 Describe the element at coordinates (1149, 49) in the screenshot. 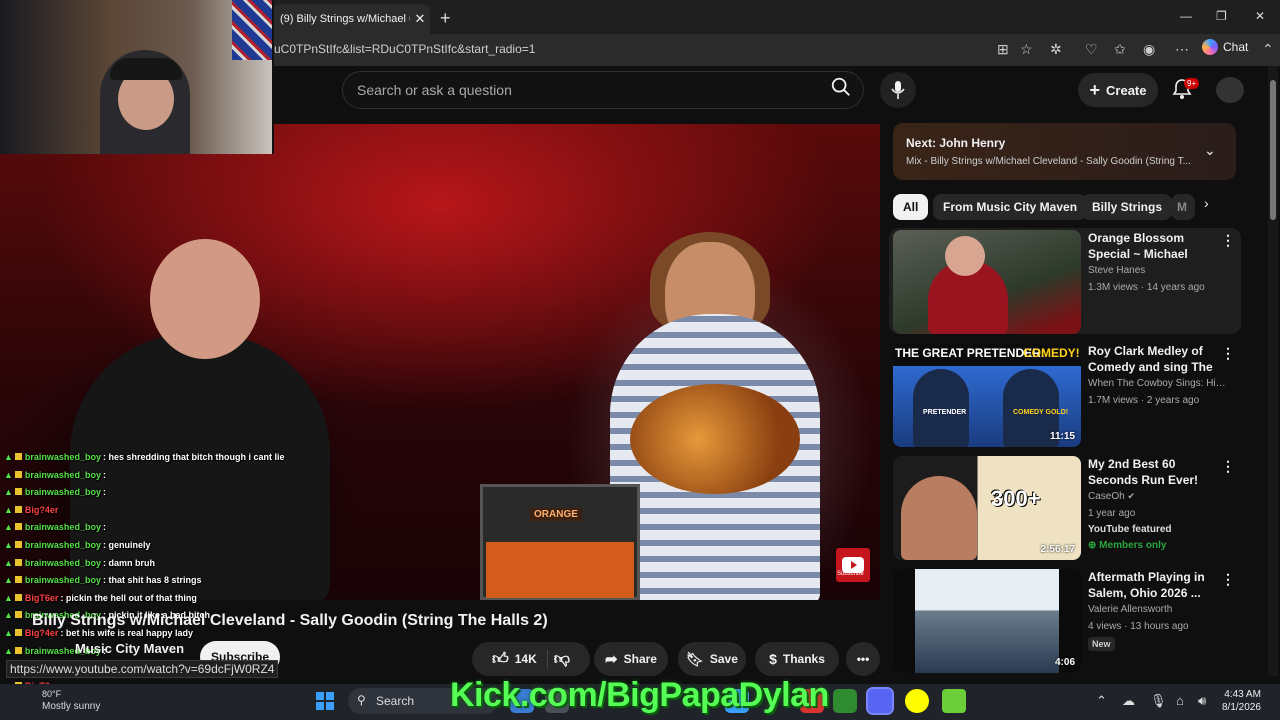

I see `profile-icon: ◉` at that location.